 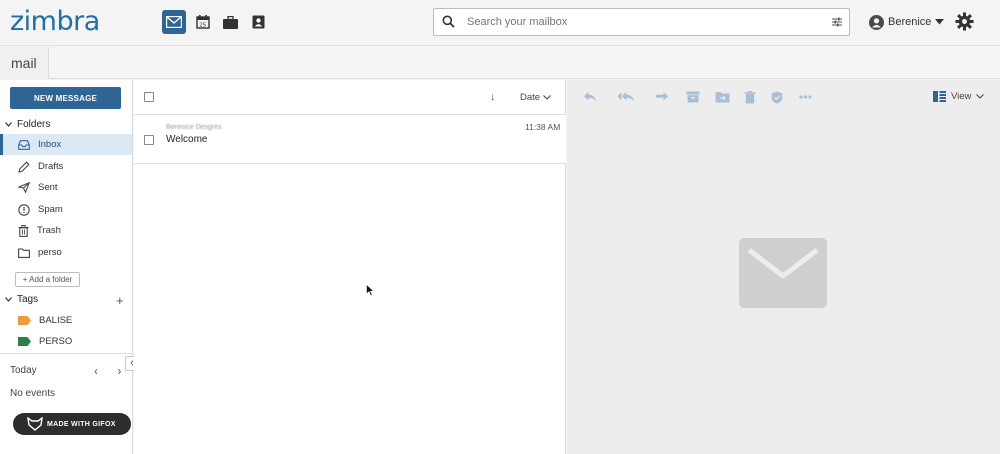 I want to click on search-box, so click(x=641, y=22).